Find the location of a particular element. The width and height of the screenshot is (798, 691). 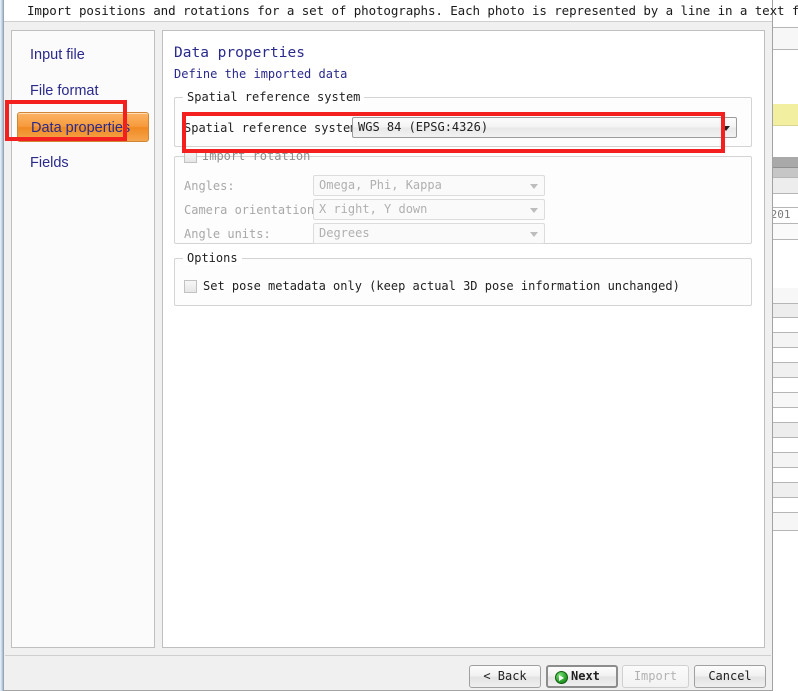

sidebar-item-label: Data properties is located at coordinates (81, 128).